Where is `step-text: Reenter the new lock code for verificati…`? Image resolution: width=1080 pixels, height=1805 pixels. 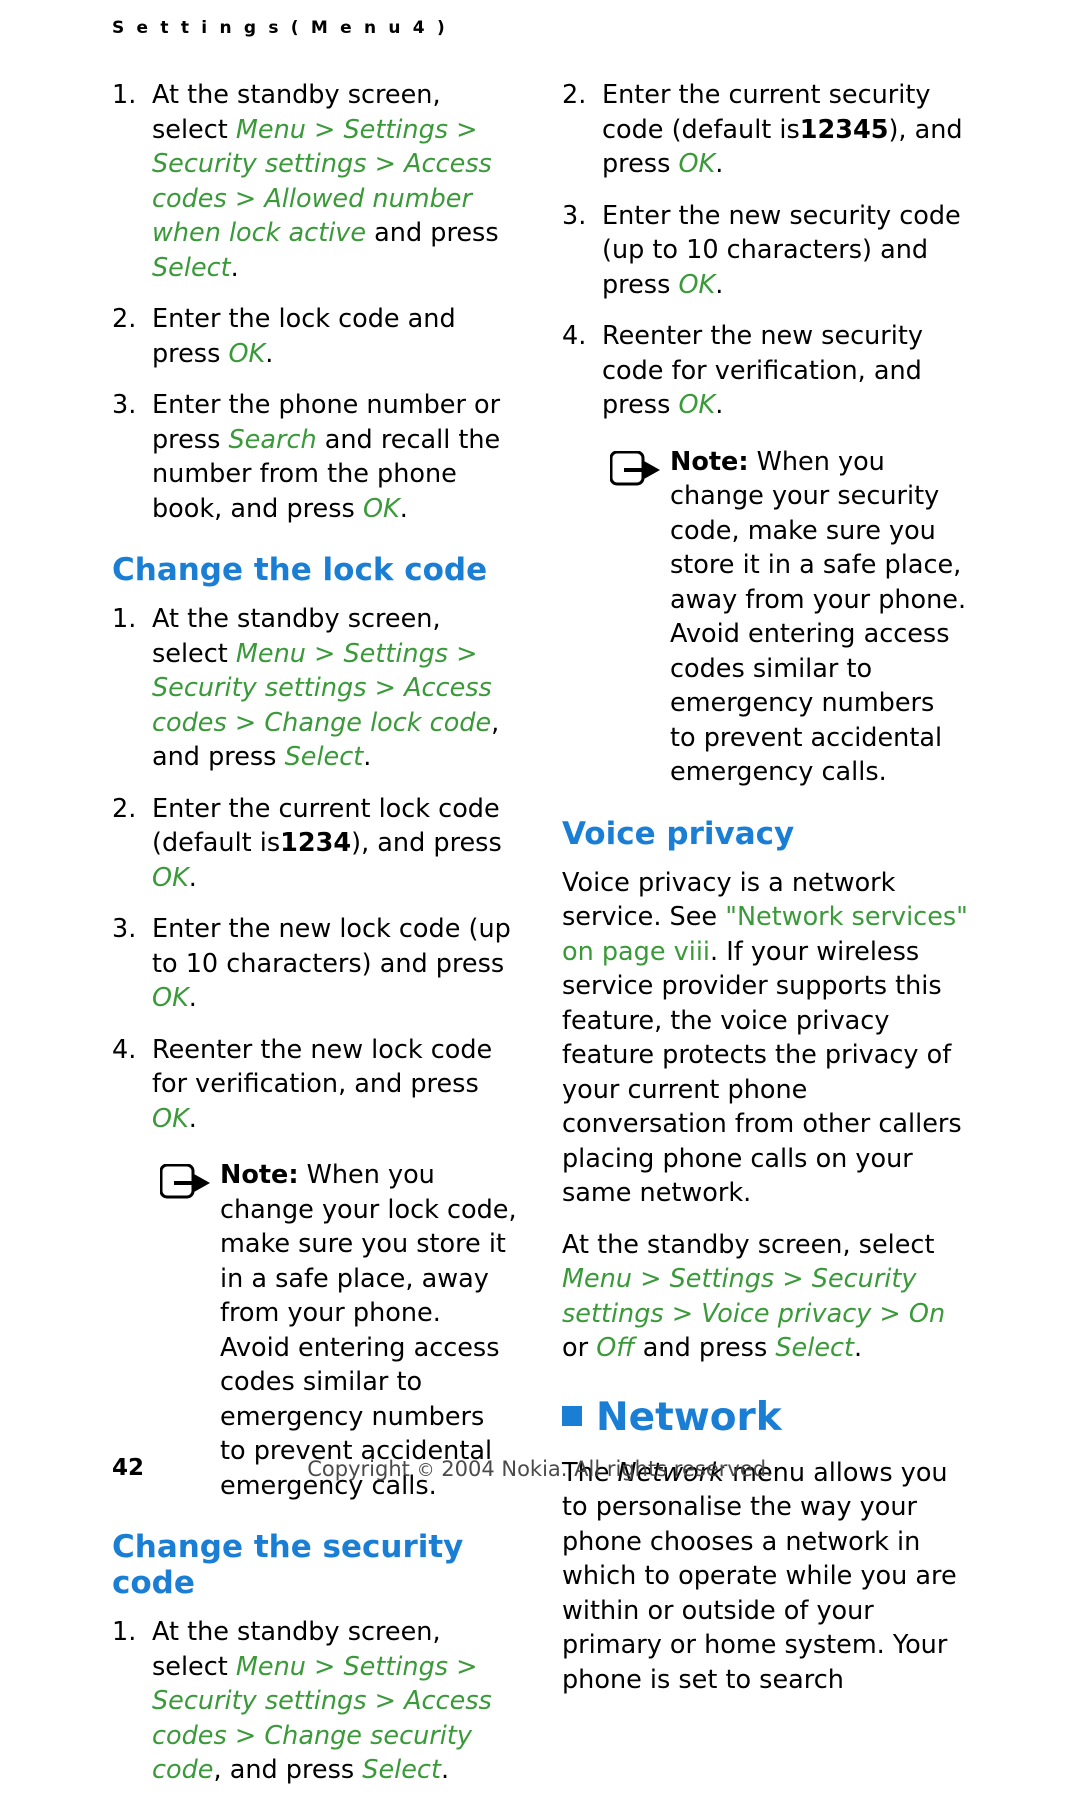 step-text: Reenter the new lock code for verificati… is located at coordinates (322, 1084).